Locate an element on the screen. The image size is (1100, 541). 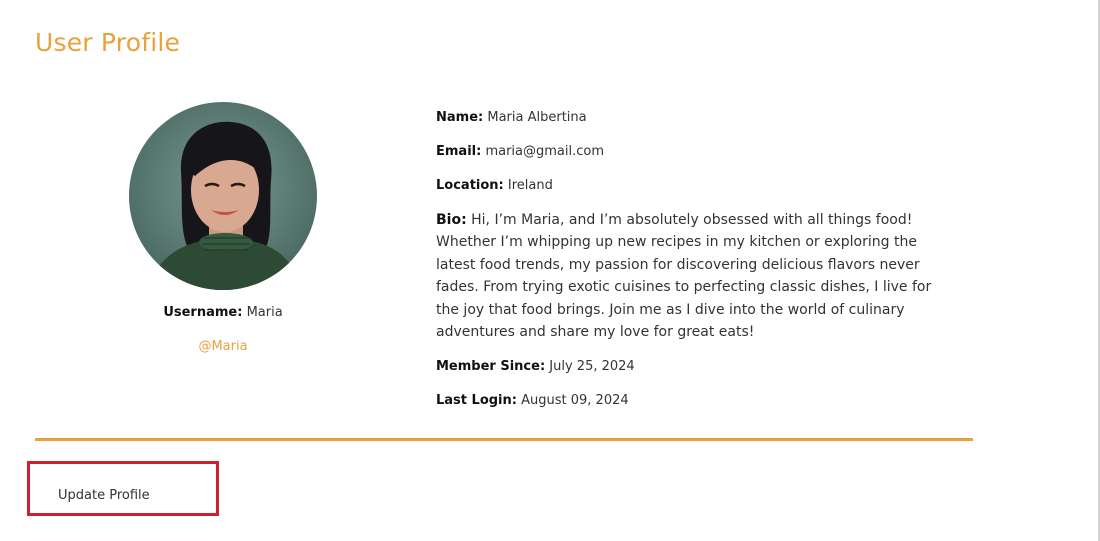
detail-last-login-label: Last Login: is located at coordinates (476, 400).